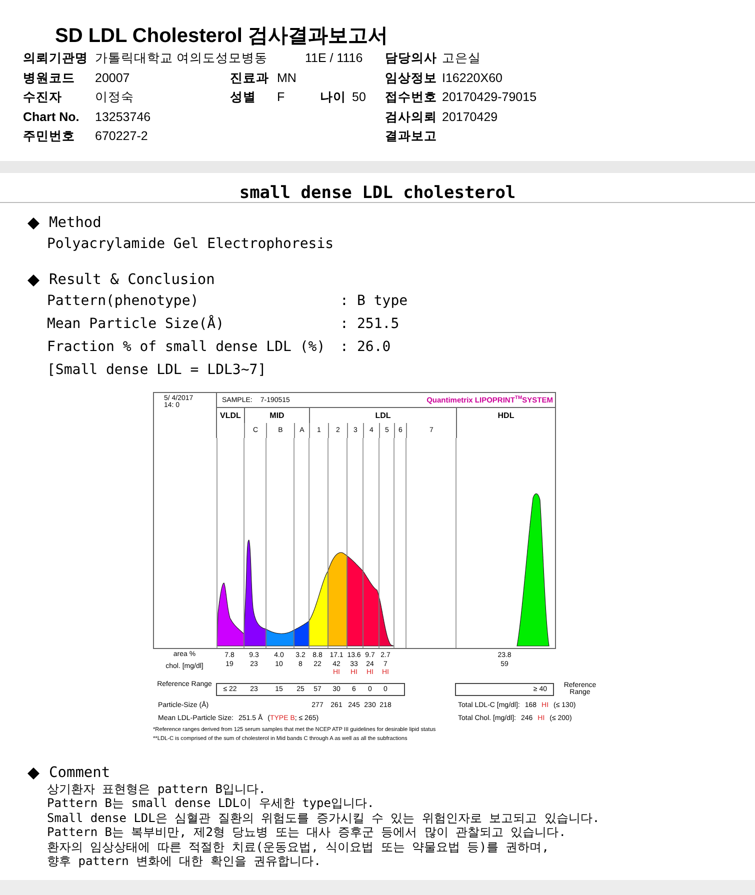 The height and width of the screenshot is (895, 755). I want to click on comment-line: 상기환자 표현형은 pattern B입니다., so click(156, 789).